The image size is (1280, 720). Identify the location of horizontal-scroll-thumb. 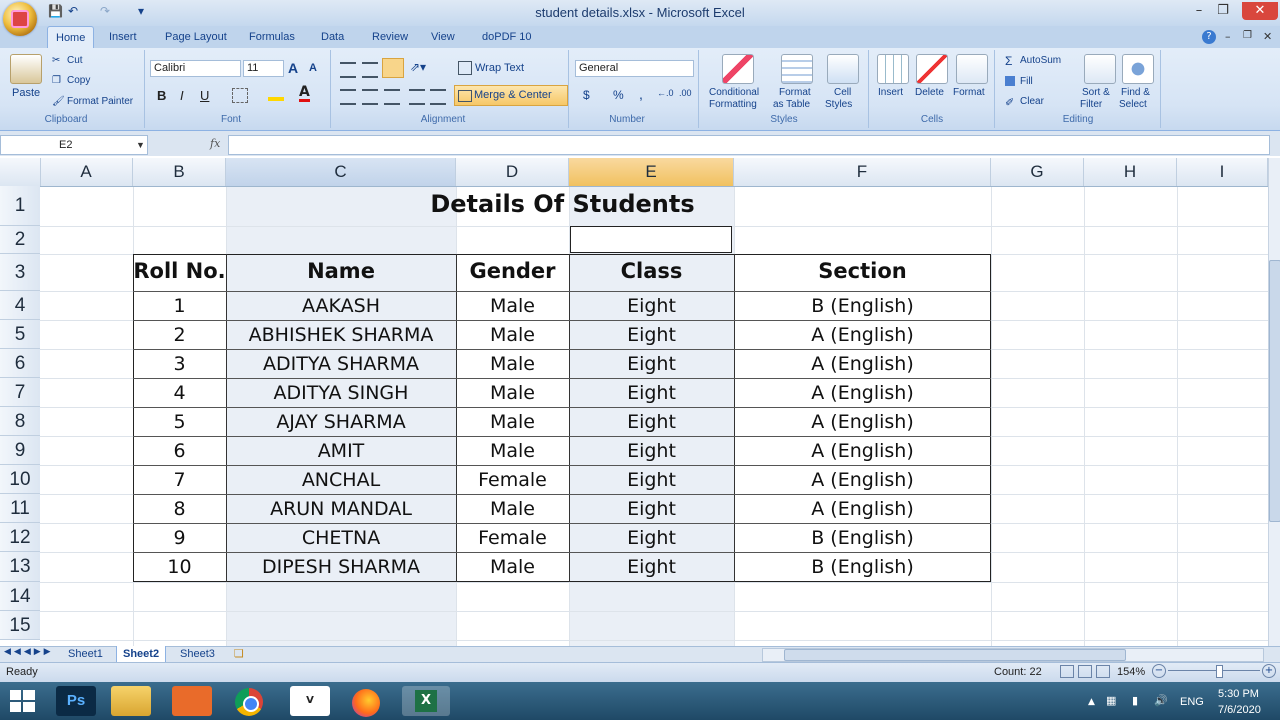
(955, 655).